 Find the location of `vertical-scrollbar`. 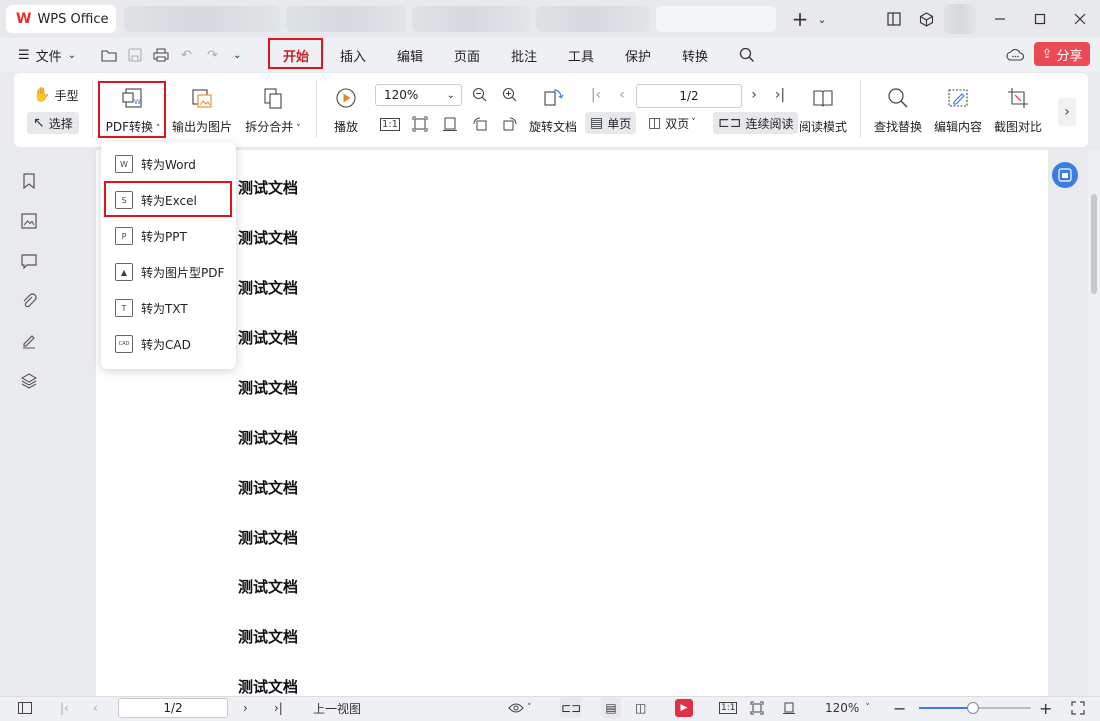

vertical-scrollbar is located at coordinates (1094, 423).